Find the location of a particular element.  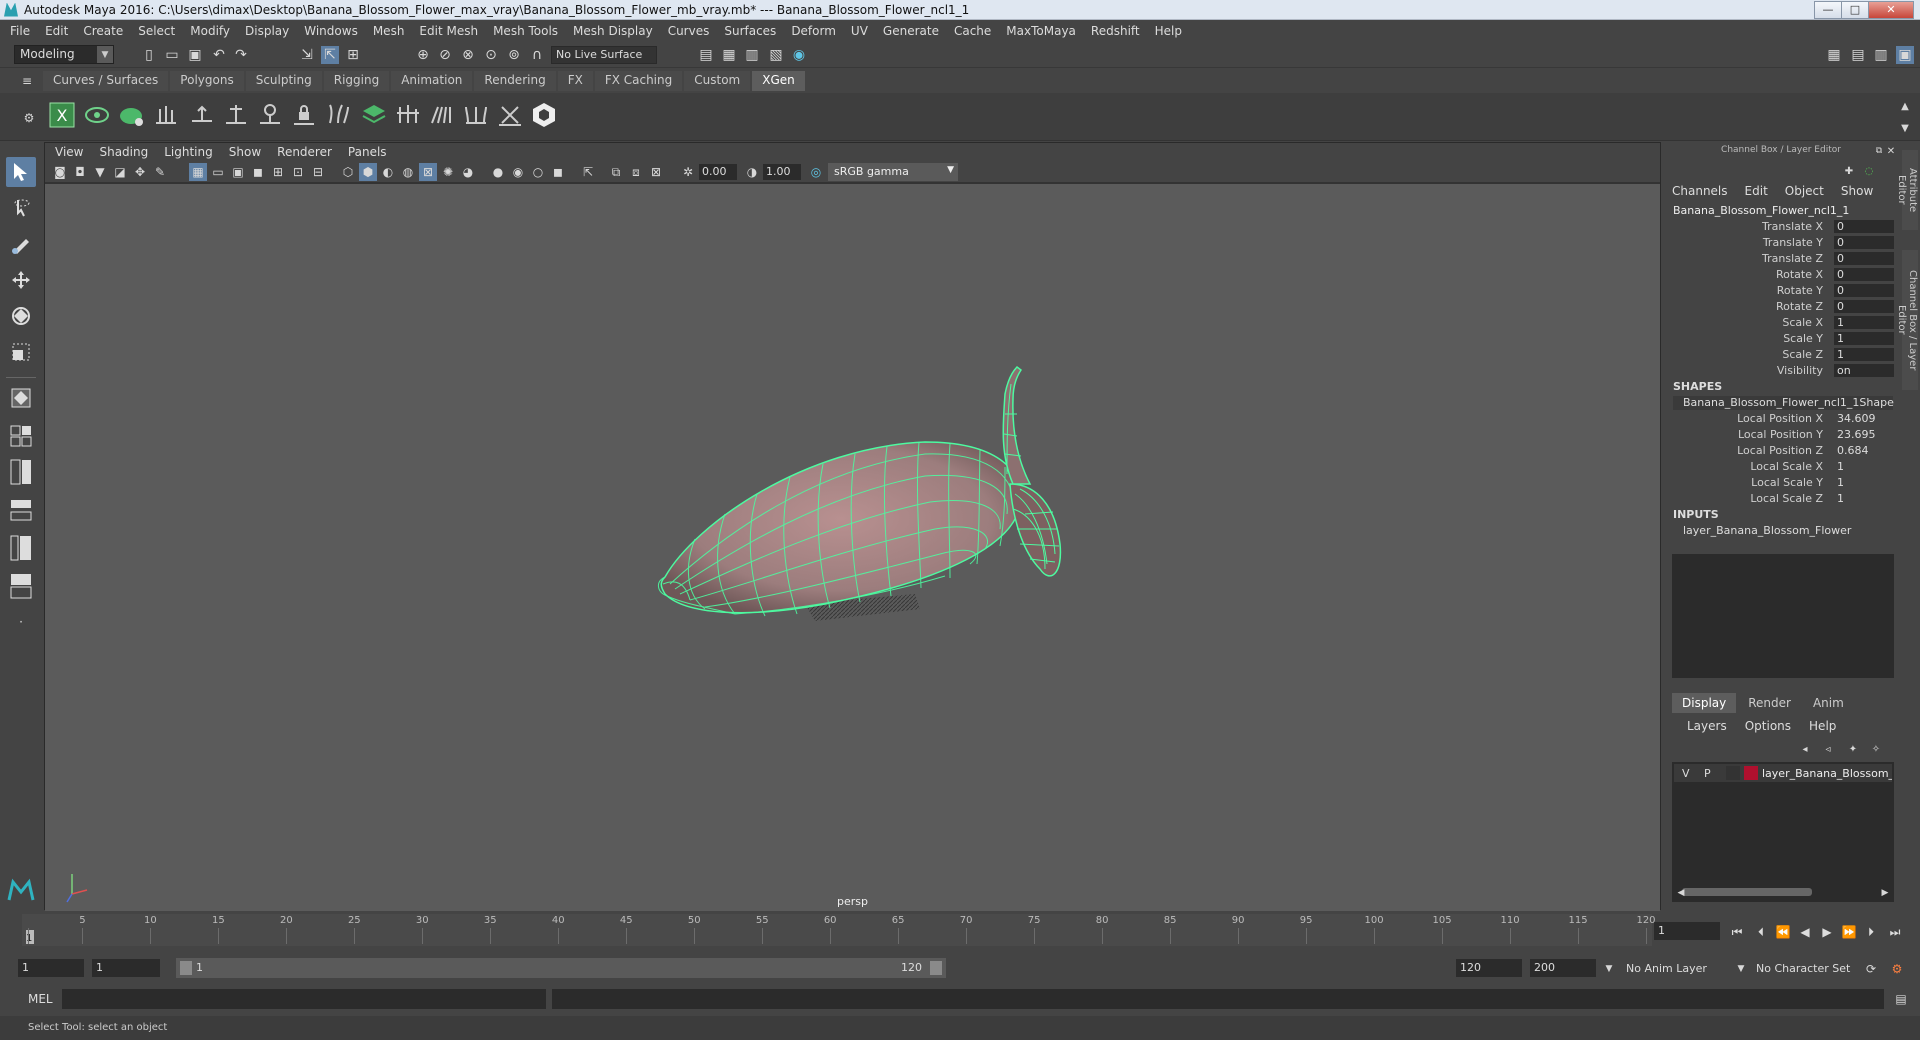

xgen-guides-icon is located at coordinates (166, 115).